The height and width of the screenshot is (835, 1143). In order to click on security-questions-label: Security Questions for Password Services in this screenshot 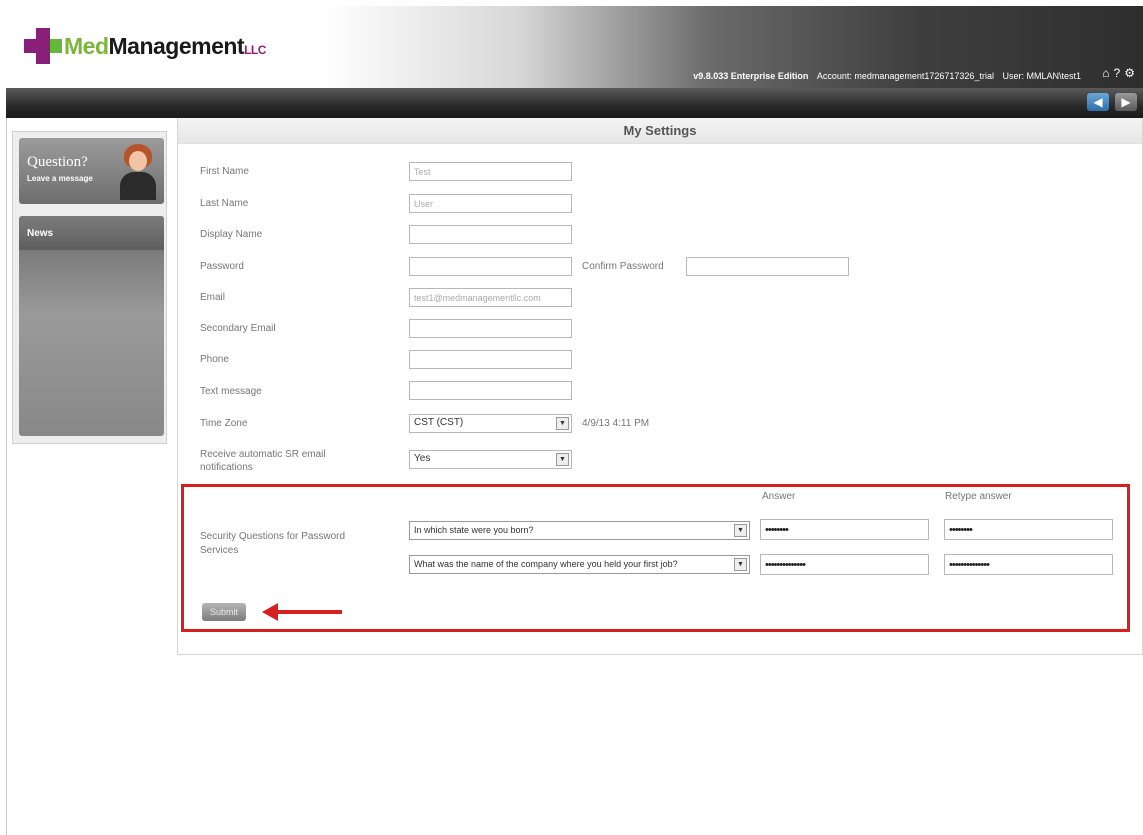, I will do `click(273, 543)`.